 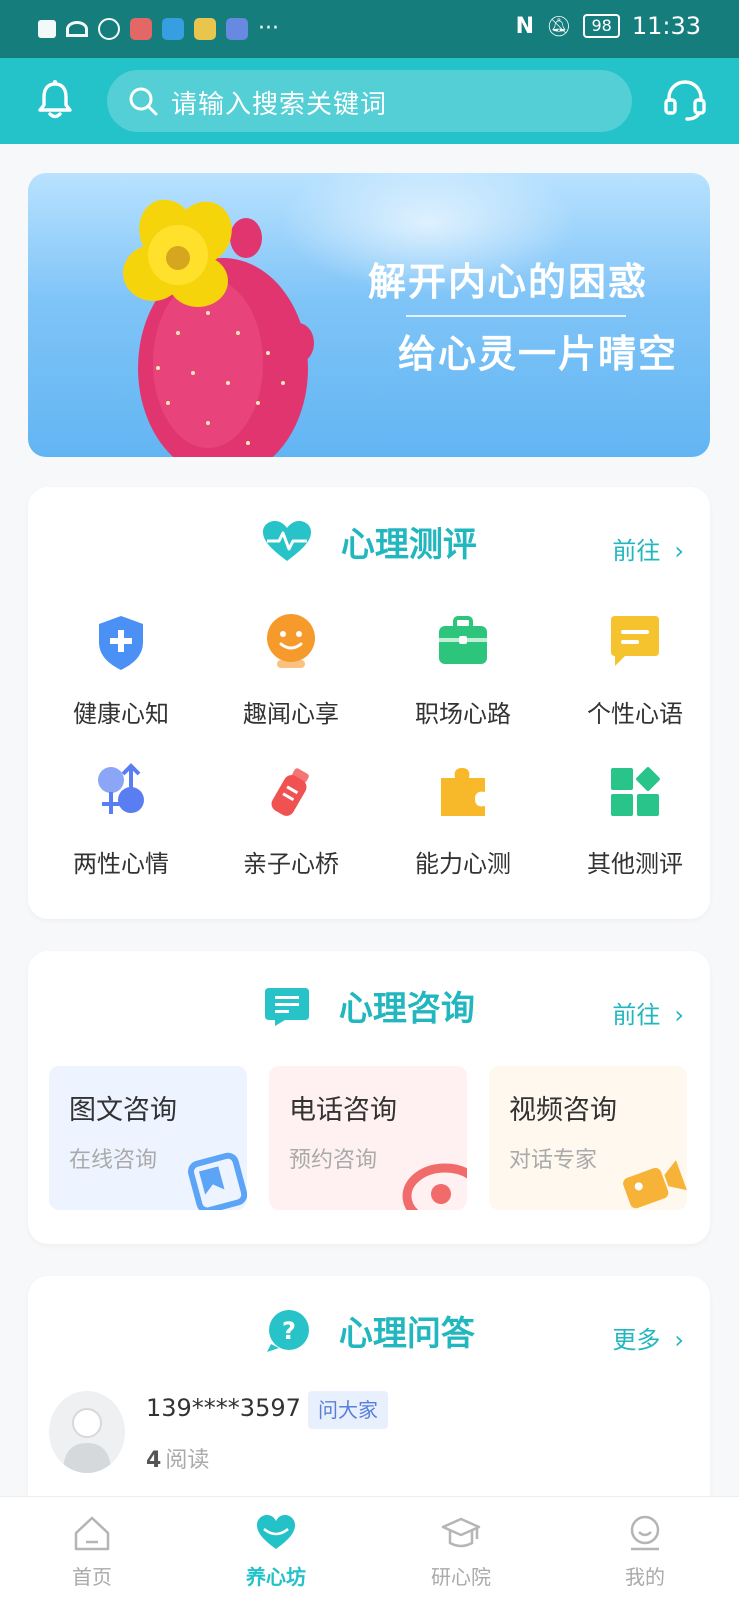 I want to click on question-bubble-icon: ?, so click(x=288, y=1330).